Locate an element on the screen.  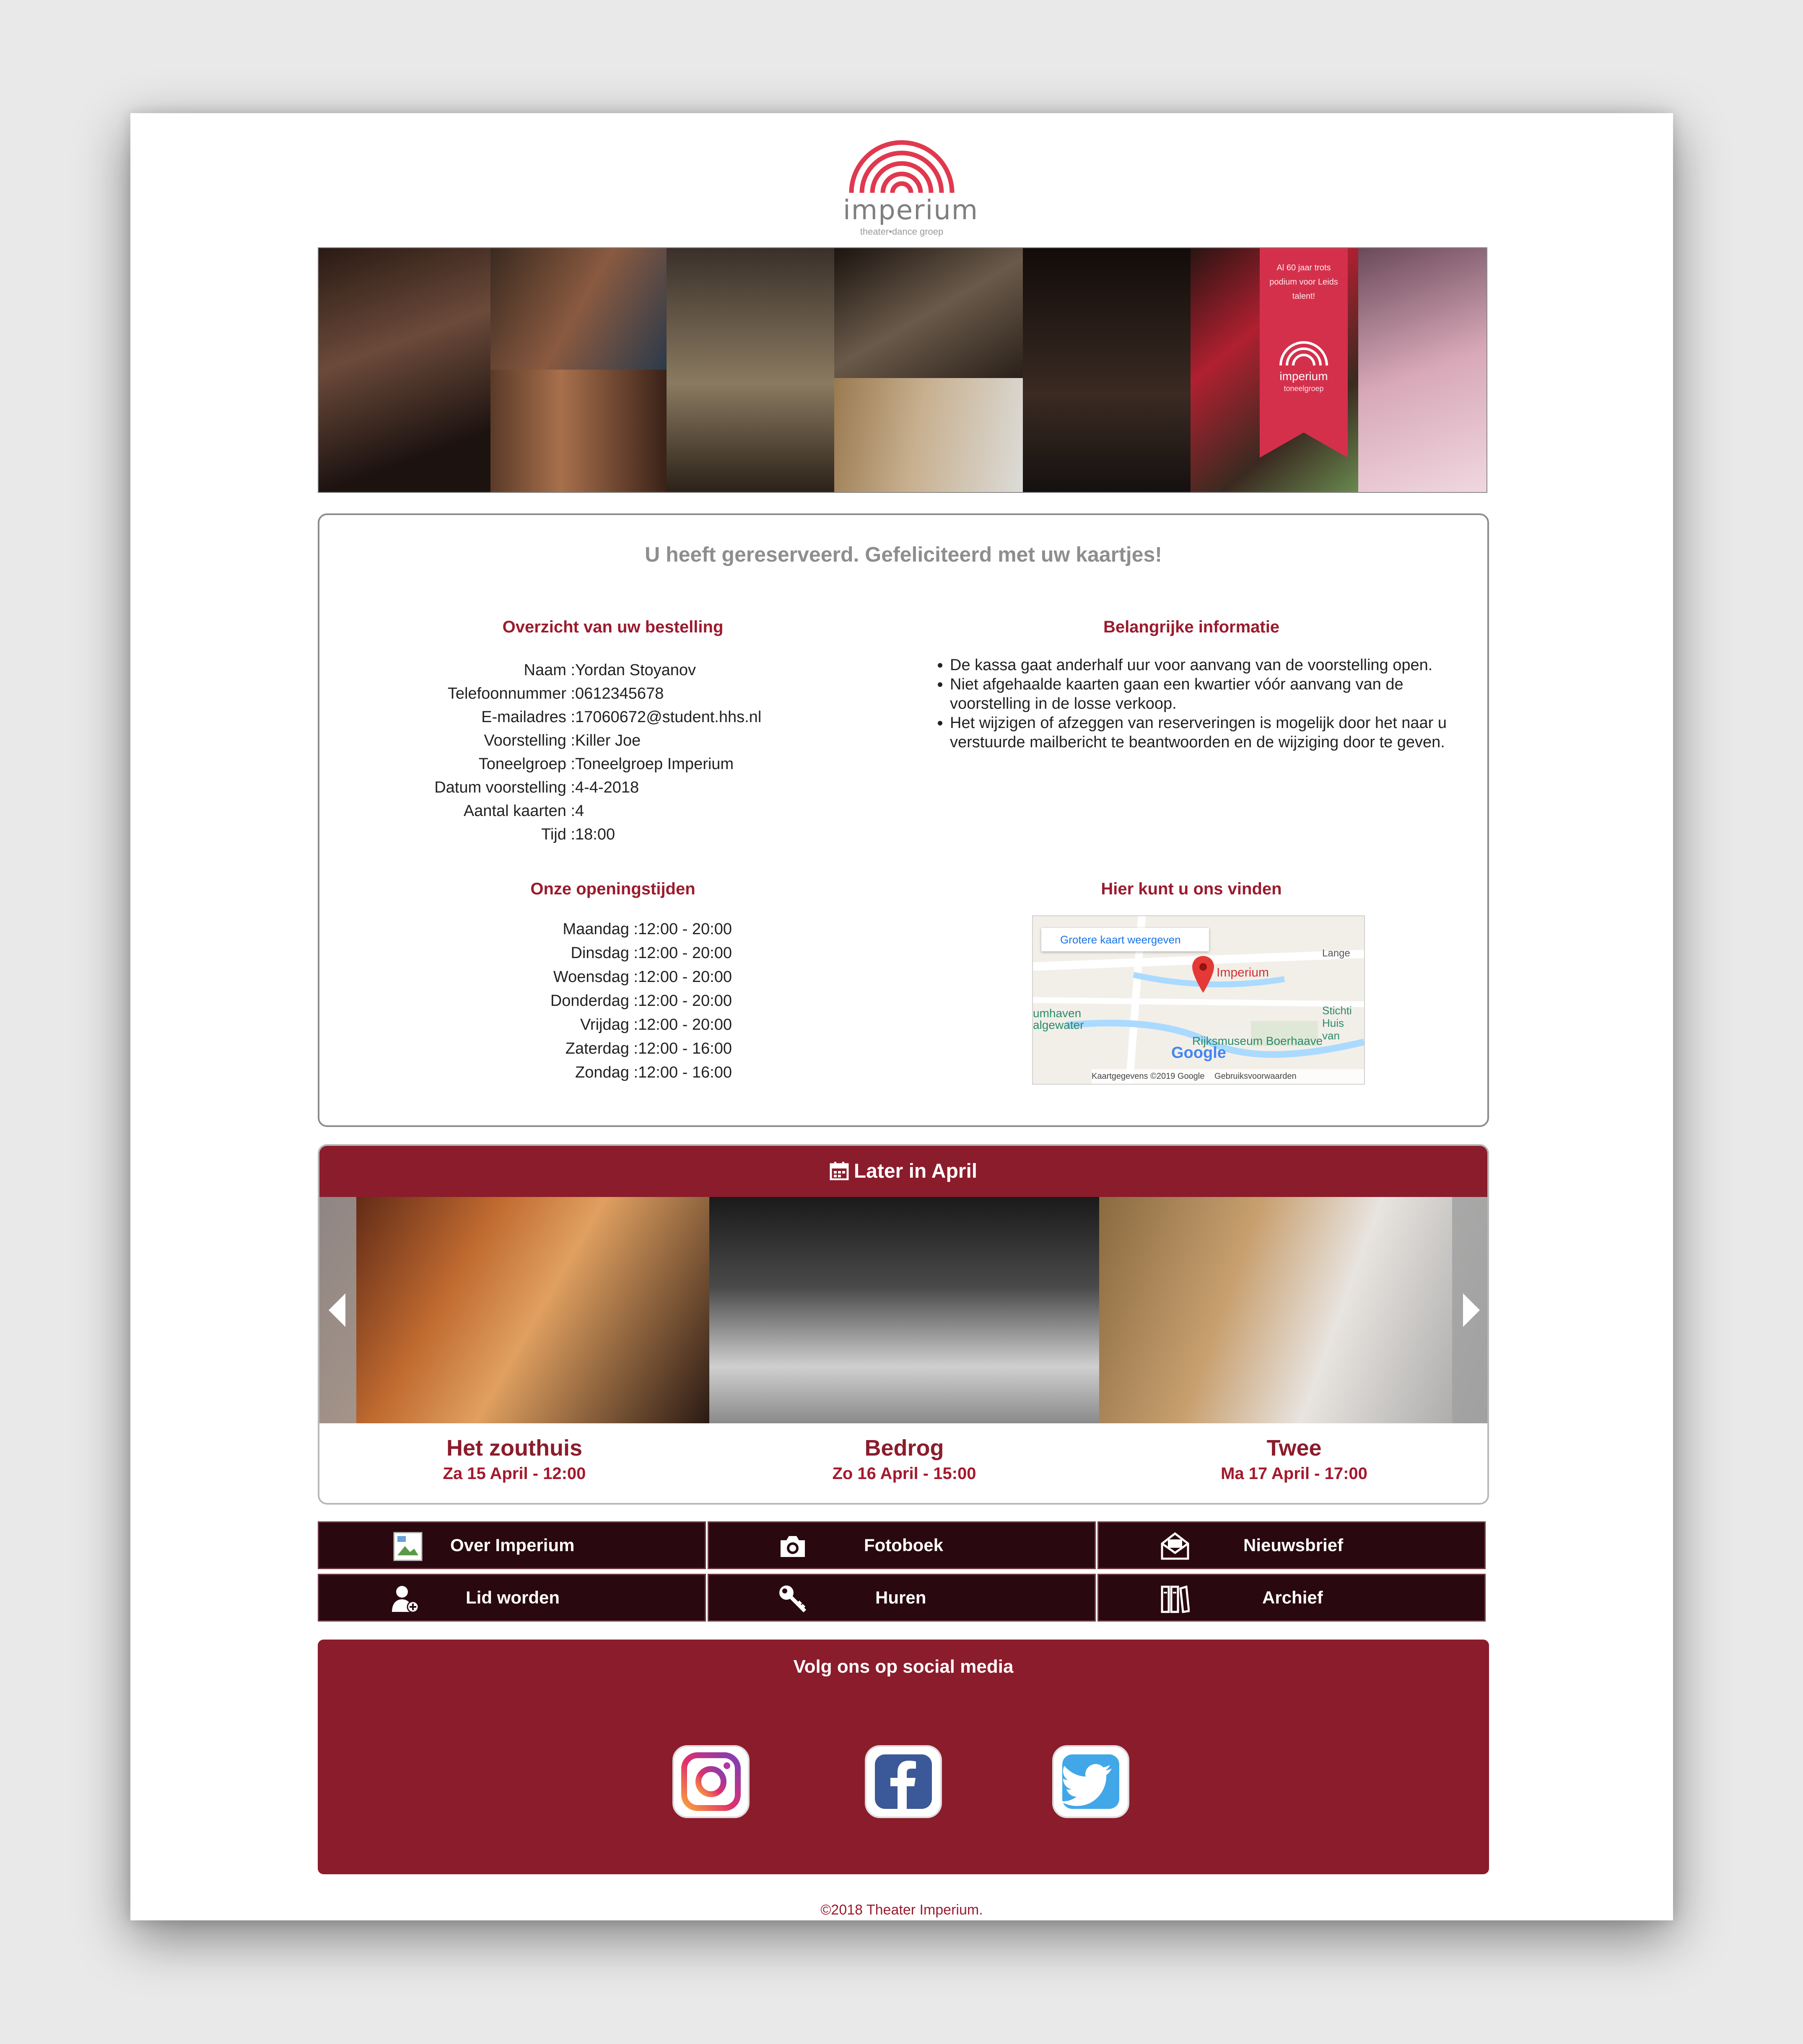
order-row: Voorstelling :Killer Joe is located at coordinates (565, 741).